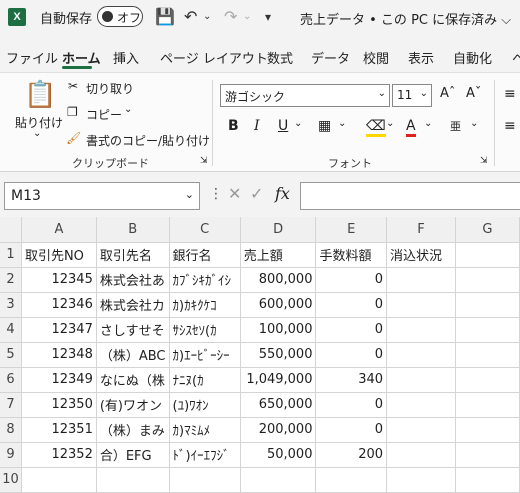 The height and width of the screenshot is (493, 520). What do you see at coordinates (510, 126) in the screenshot?
I see `align-left-icon: ≡` at bounding box center [510, 126].